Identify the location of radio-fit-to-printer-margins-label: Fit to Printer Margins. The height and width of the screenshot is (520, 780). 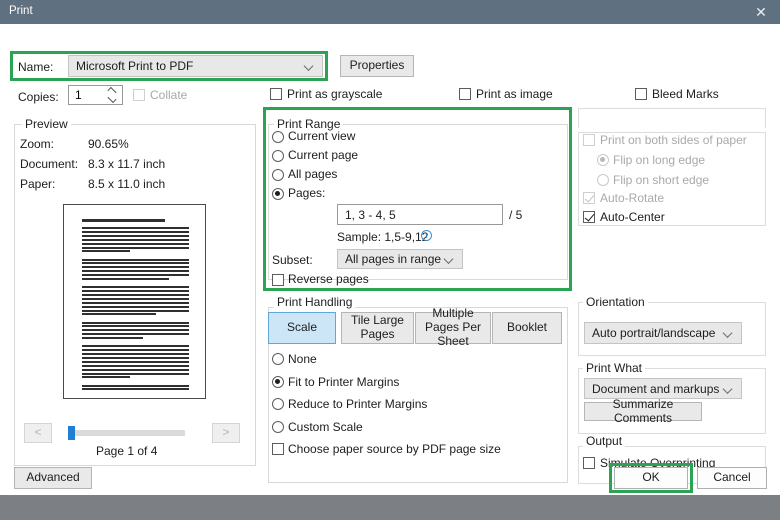
(344, 382).